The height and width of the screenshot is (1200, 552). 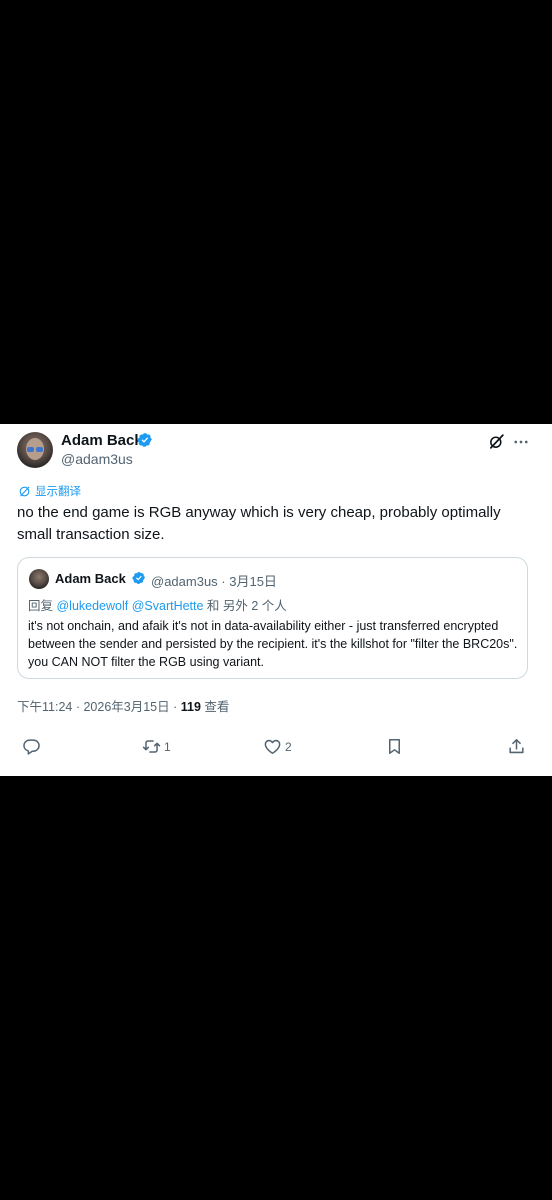 I want to click on quoted-avatar, so click(x=39, y=579).